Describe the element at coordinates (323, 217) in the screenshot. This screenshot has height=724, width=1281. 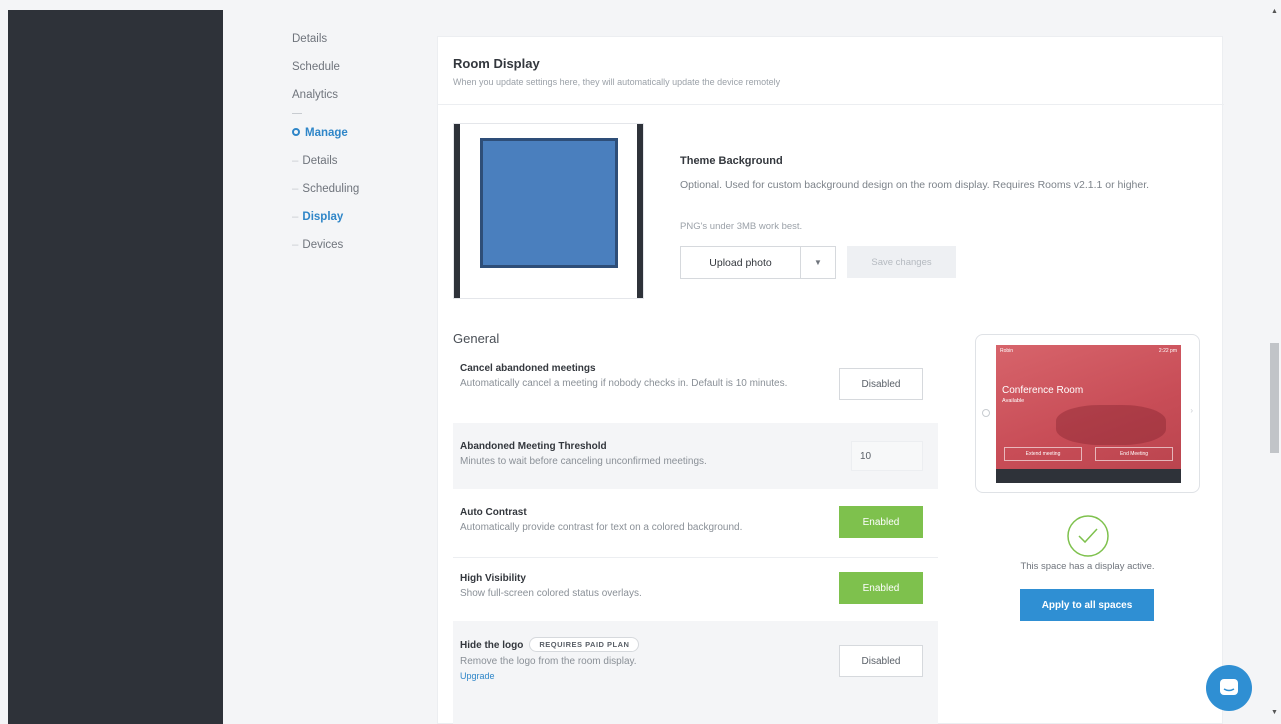
I see `subnav-child-label: Display` at that location.